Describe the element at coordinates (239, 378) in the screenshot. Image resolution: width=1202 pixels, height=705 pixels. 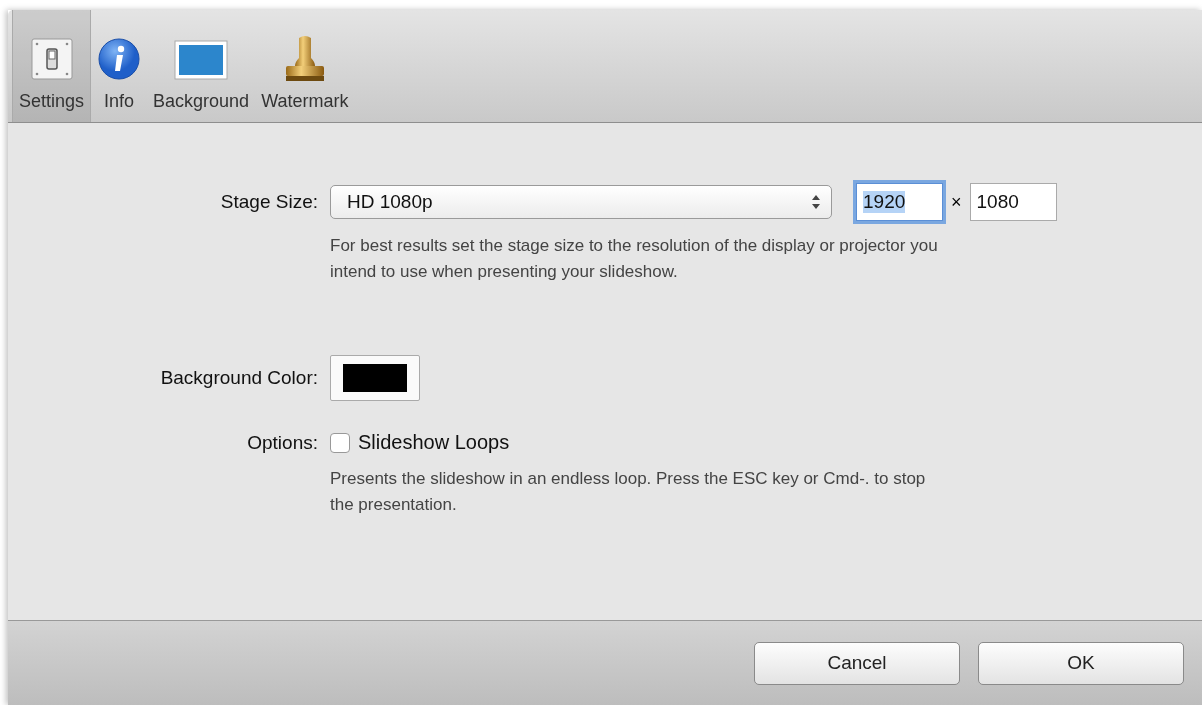
I see `field-label: Background Color:` at that location.